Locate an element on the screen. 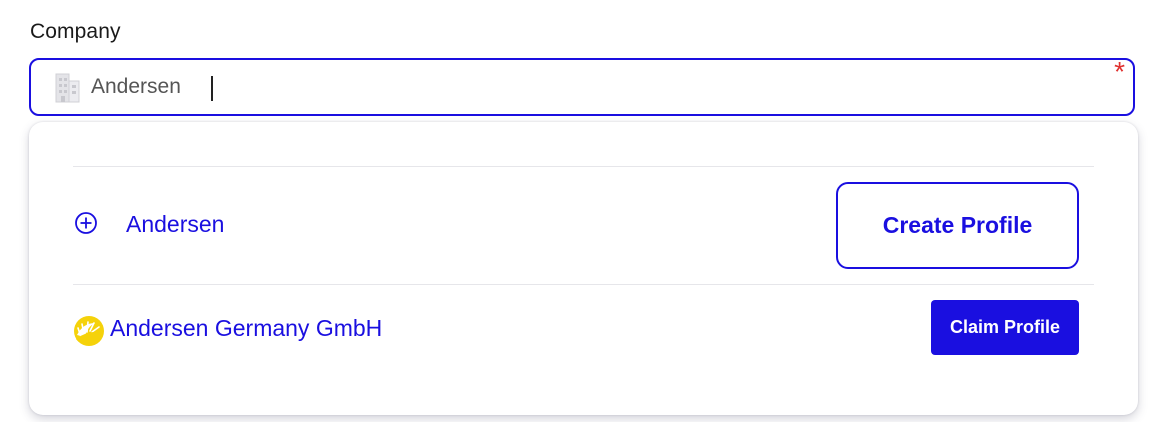 This screenshot has width=1167, height=422. create-option-name: Andersen is located at coordinates (175, 224).